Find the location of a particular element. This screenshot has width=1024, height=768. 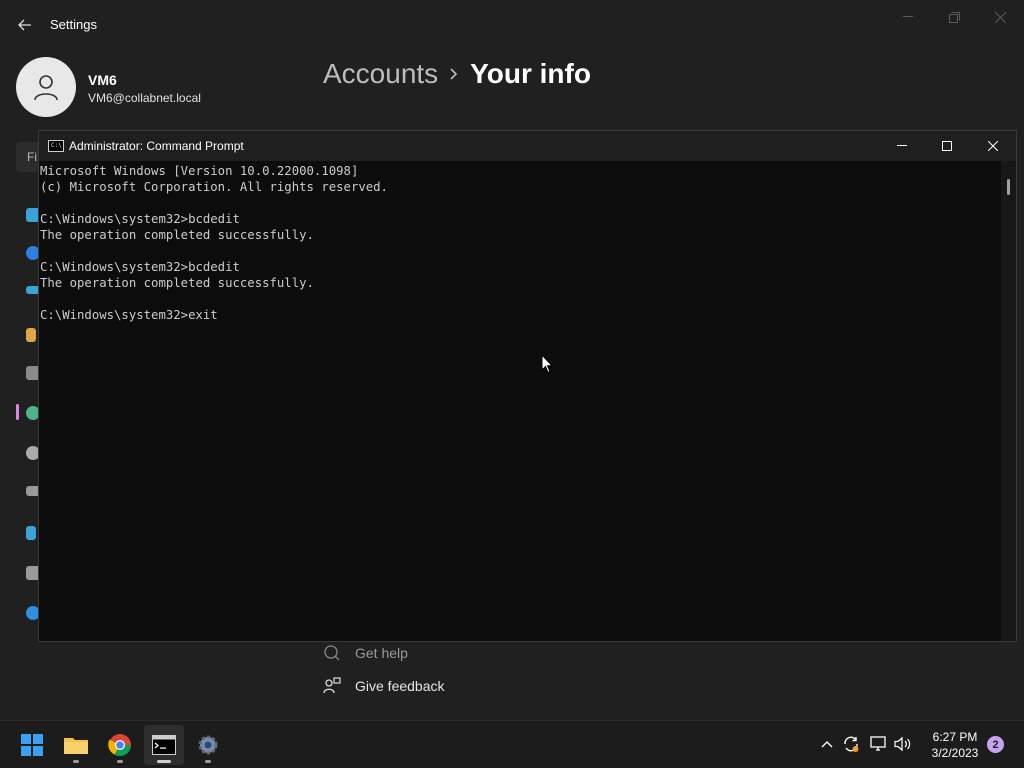

restore-icon is located at coordinates (954, 17).